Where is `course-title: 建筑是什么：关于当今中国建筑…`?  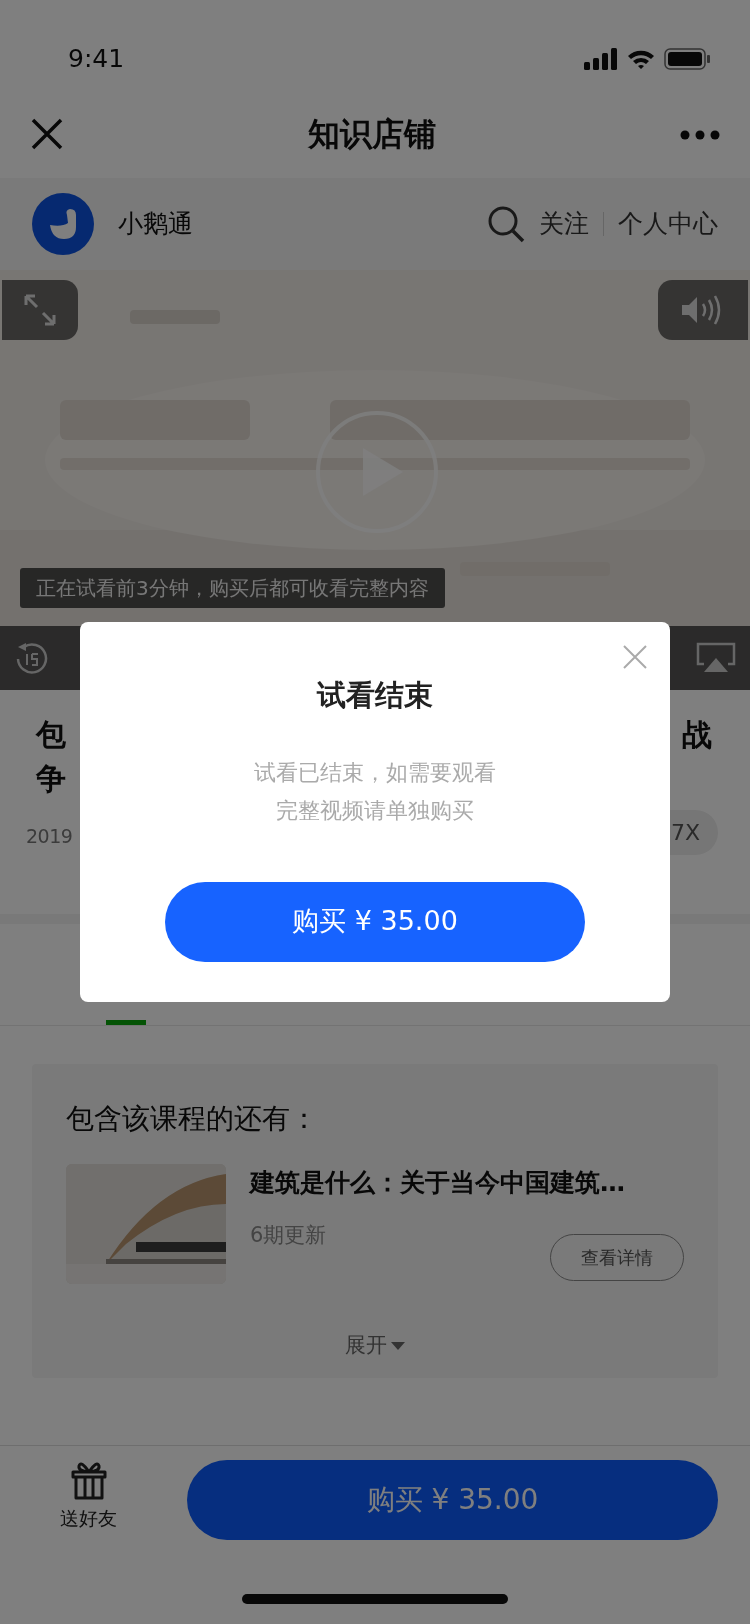
course-title: 建筑是什么：关于当今中国建筑… is located at coordinates (438, 1183).